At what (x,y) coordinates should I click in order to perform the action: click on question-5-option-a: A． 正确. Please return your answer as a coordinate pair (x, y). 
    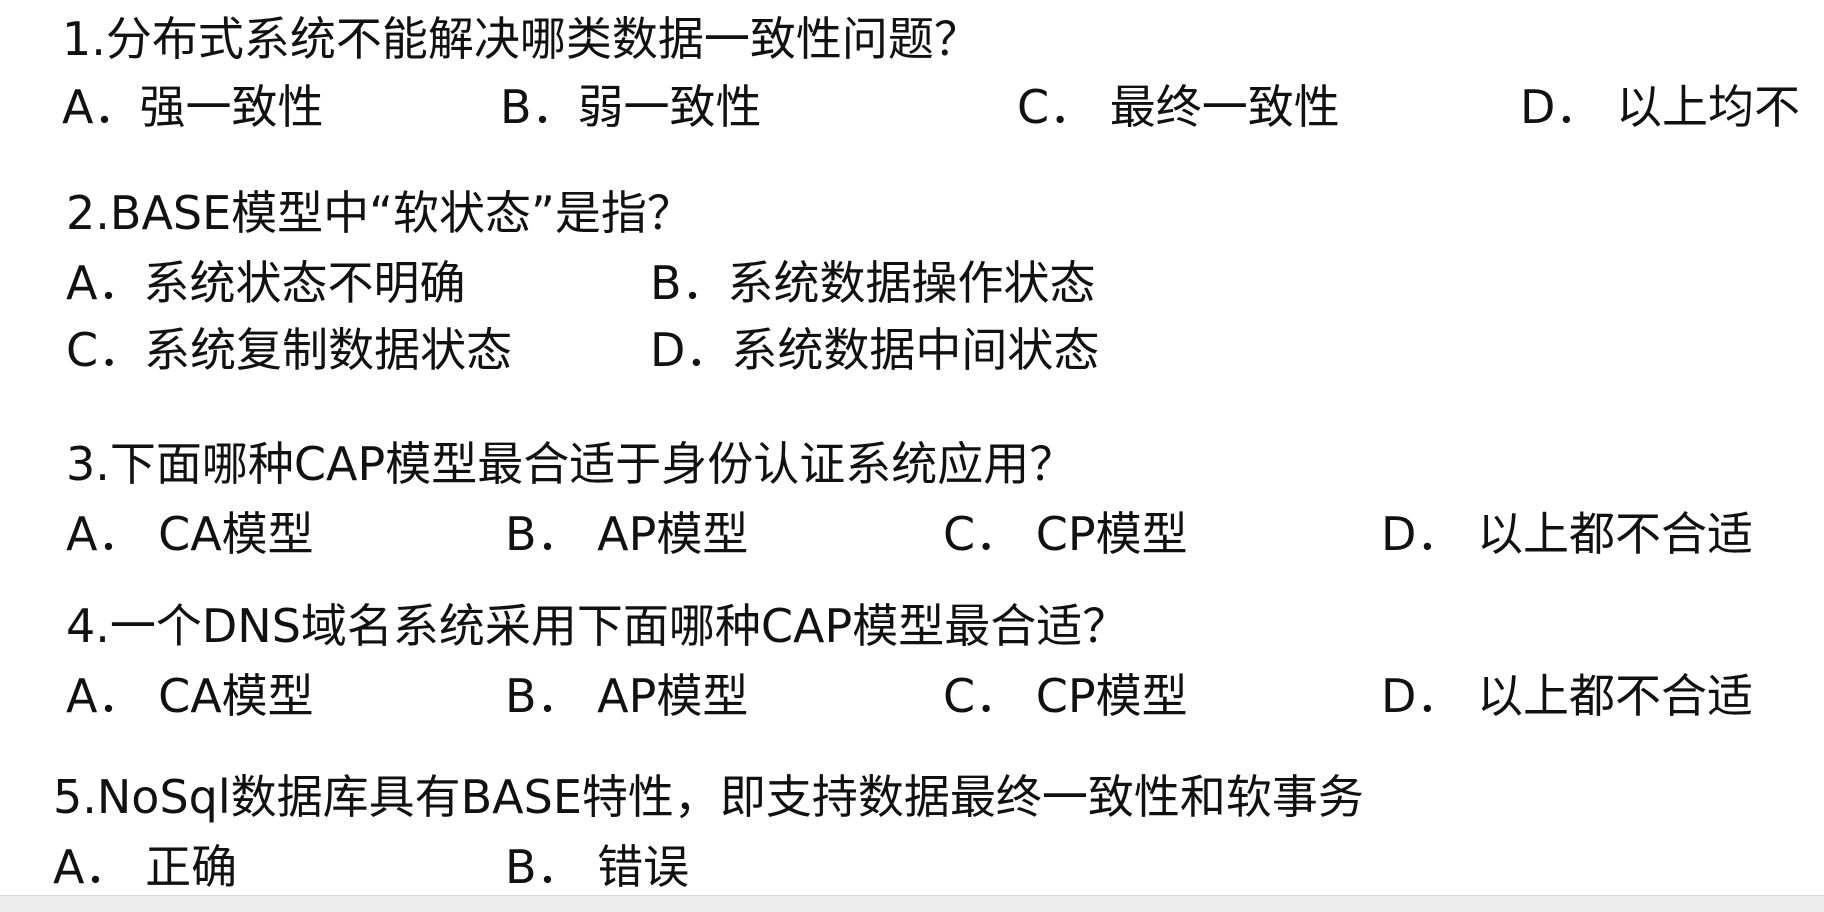
    Looking at the image, I should click on (145, 867).